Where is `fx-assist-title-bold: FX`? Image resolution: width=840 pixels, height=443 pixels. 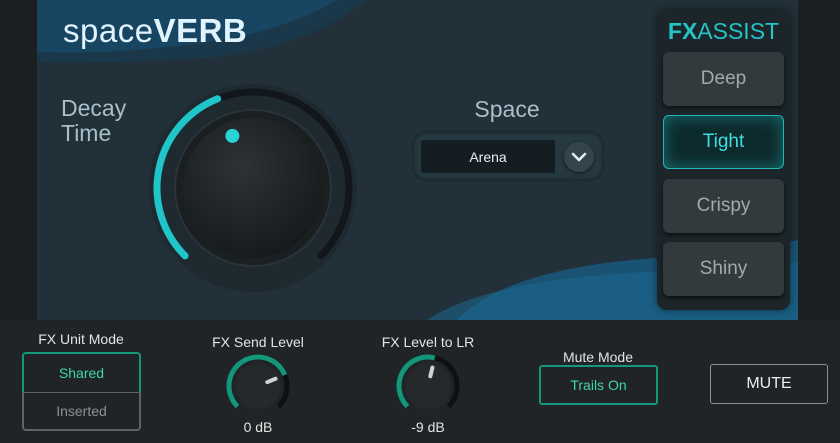 fx-assist-title-bold: FX is located at coordinates (682, 31).